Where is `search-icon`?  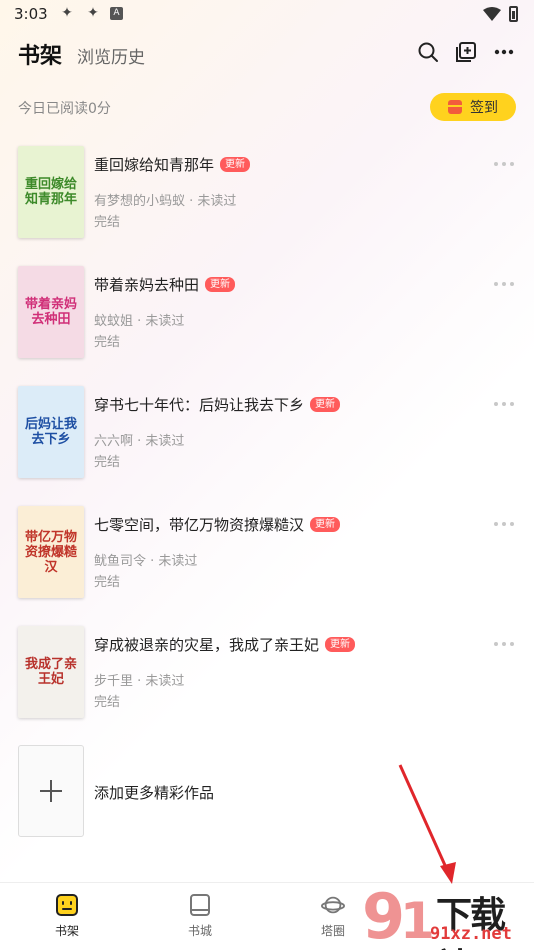
search-icon is located at coordinates (428, 52).